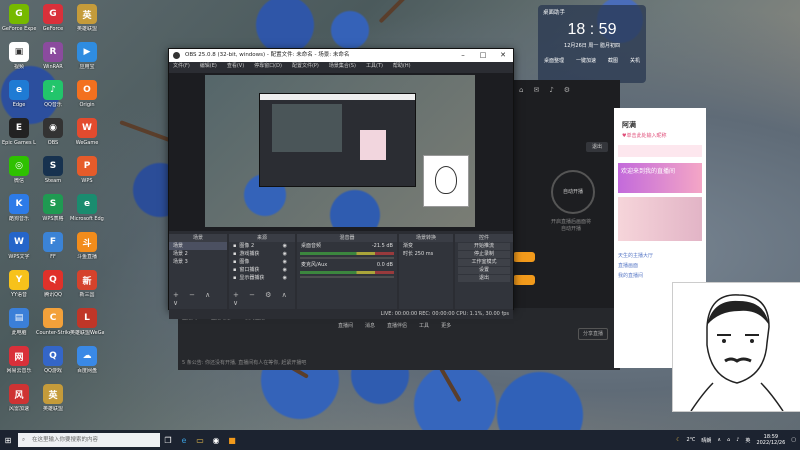 The height and width of the screenshot is (450, 800). Describe the element at coordinates (19, 251) in the screenshot. I see `desktop-icon: W WPS文字` at that location.